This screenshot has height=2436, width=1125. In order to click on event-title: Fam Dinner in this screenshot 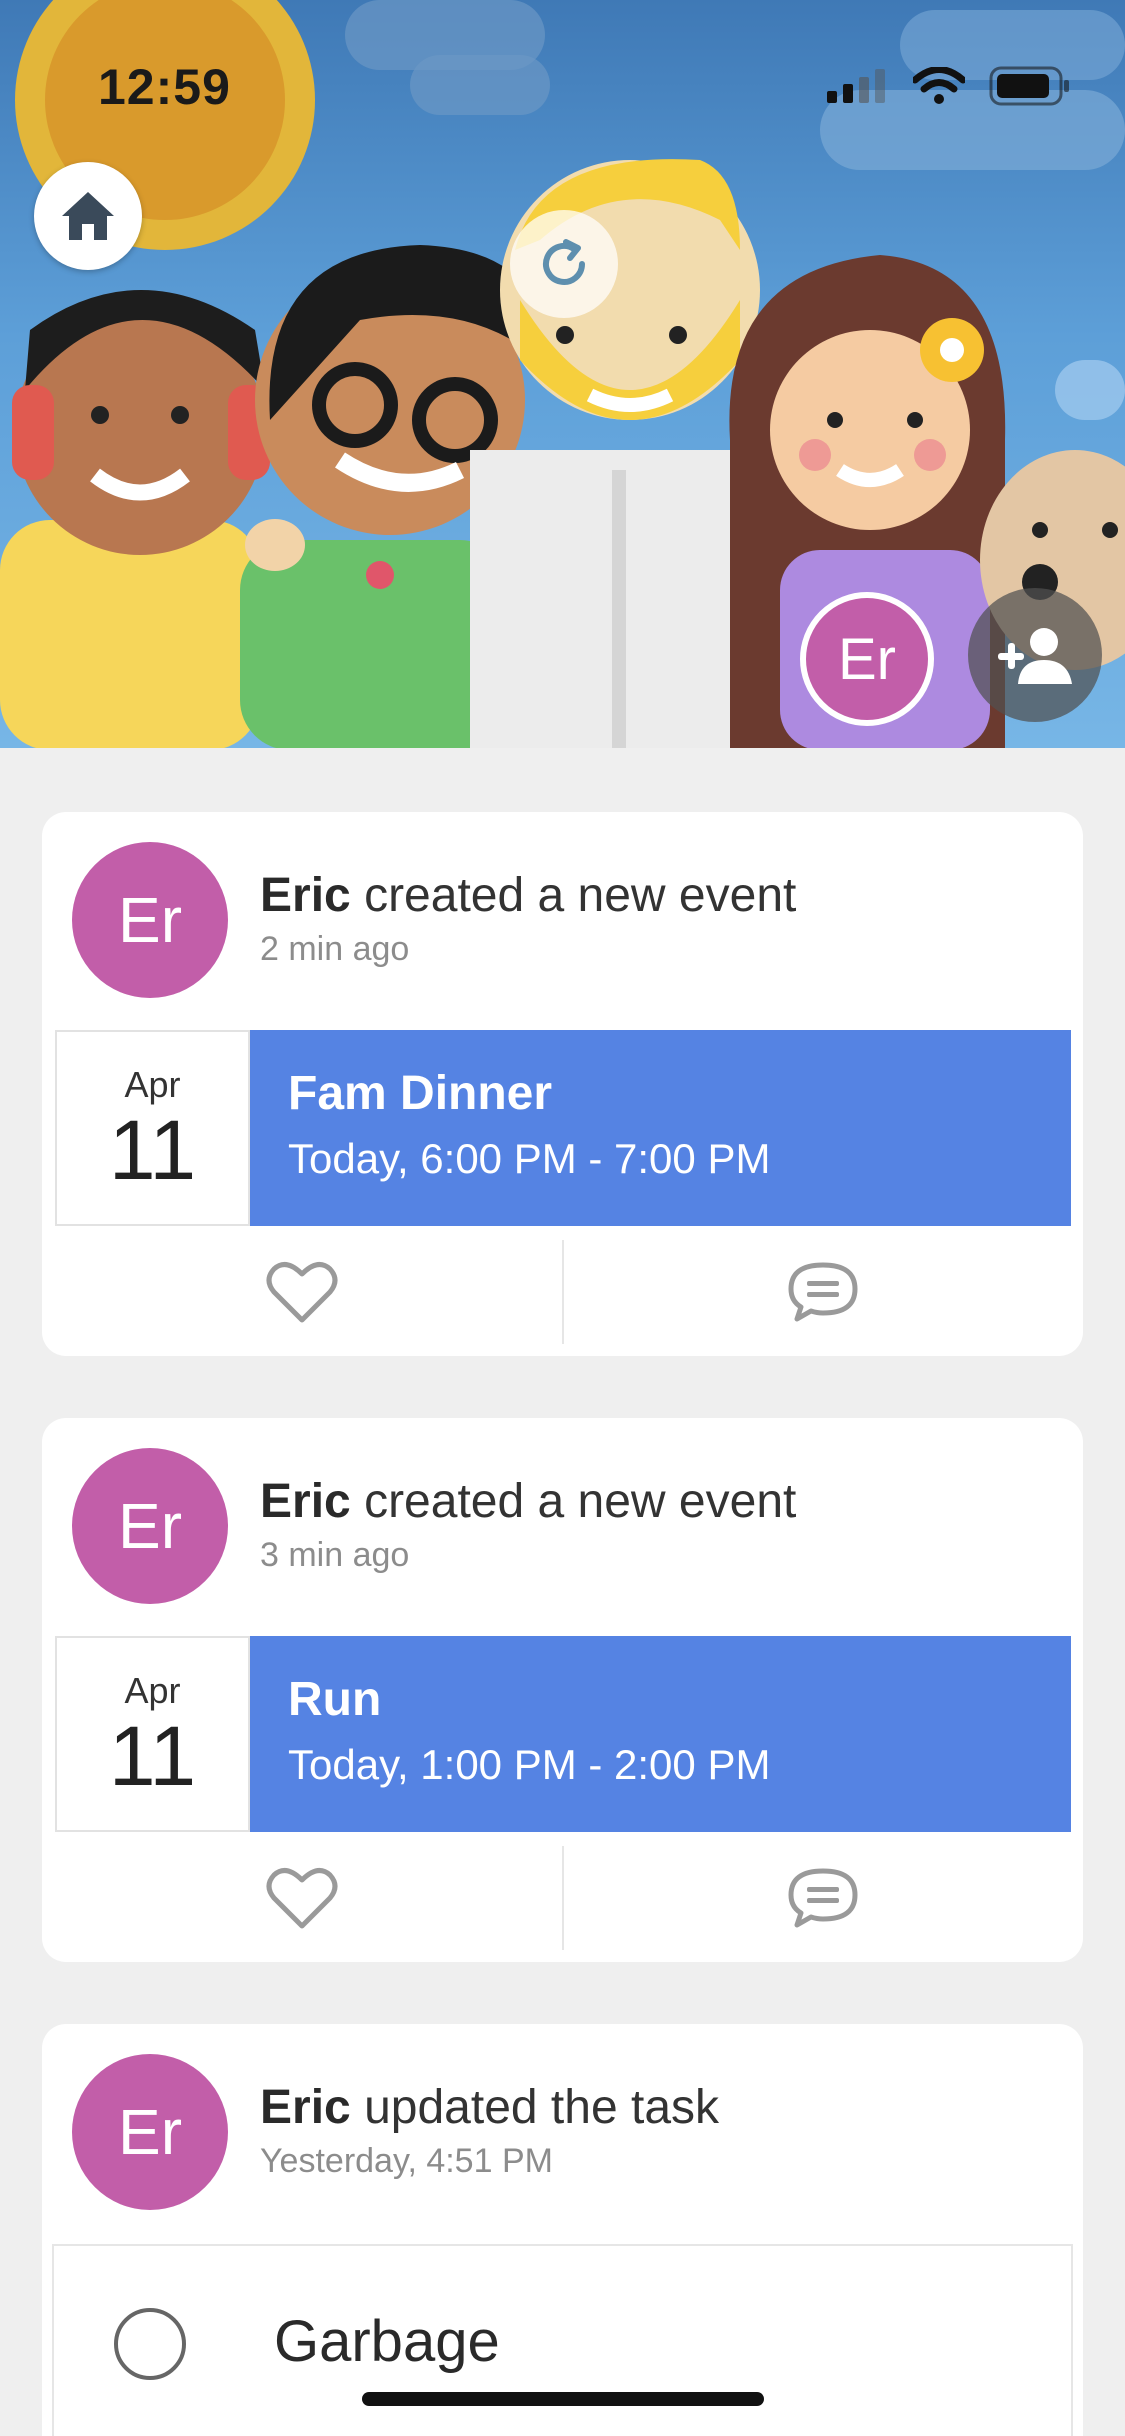, I will do `click(420, 1093)`.